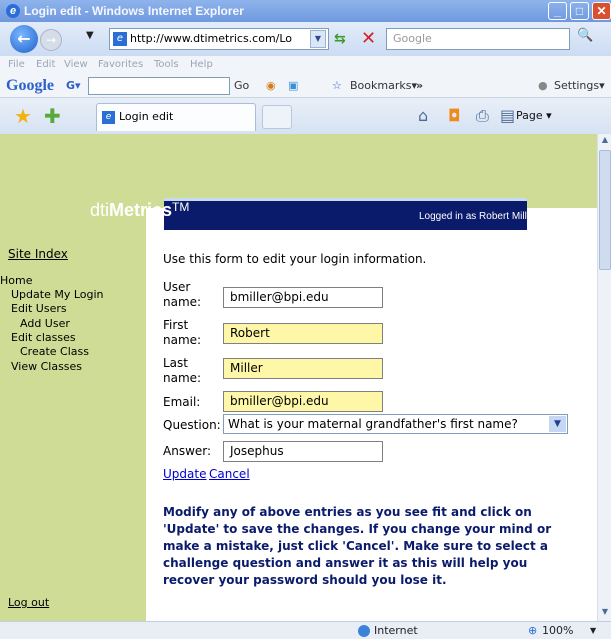 The image size is (611, 639). I want to click on back-button: ←, so click(24, 39).